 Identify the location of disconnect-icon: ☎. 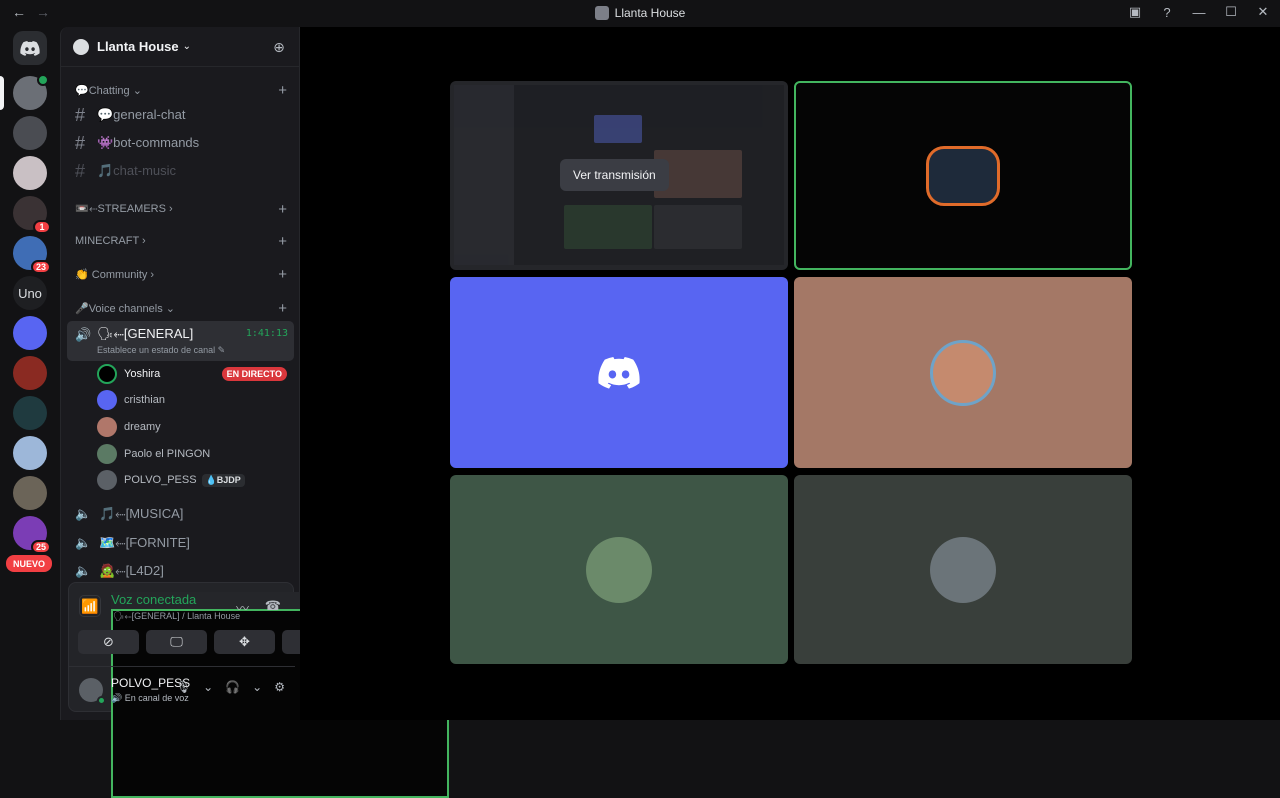
(273, 606).